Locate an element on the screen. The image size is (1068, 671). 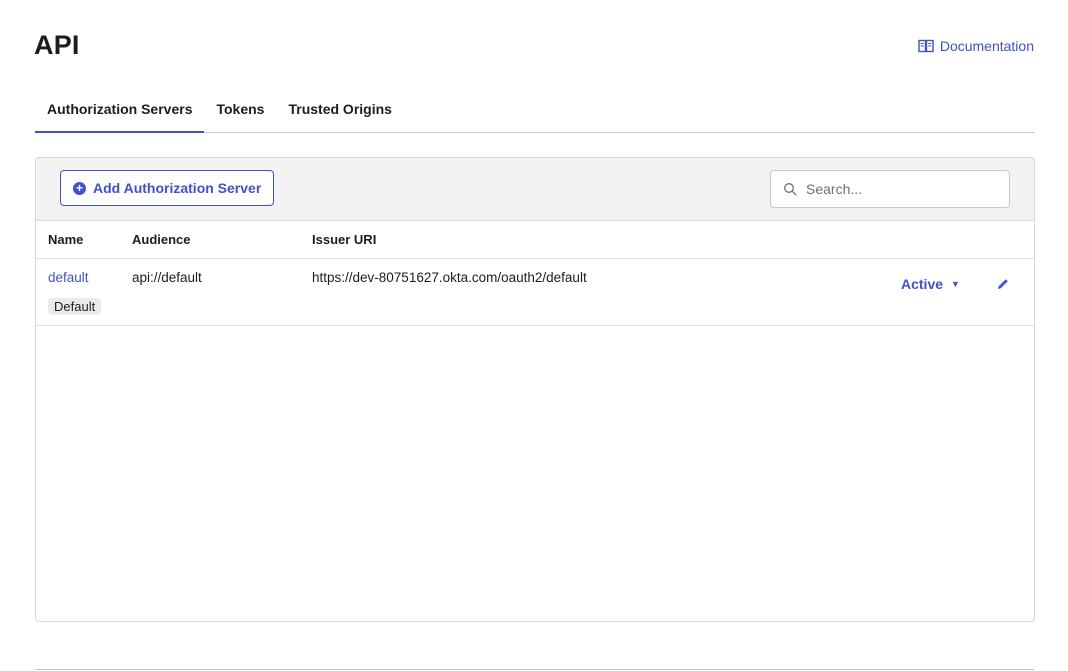
status-label: Active is located at coordinates (922, 284).